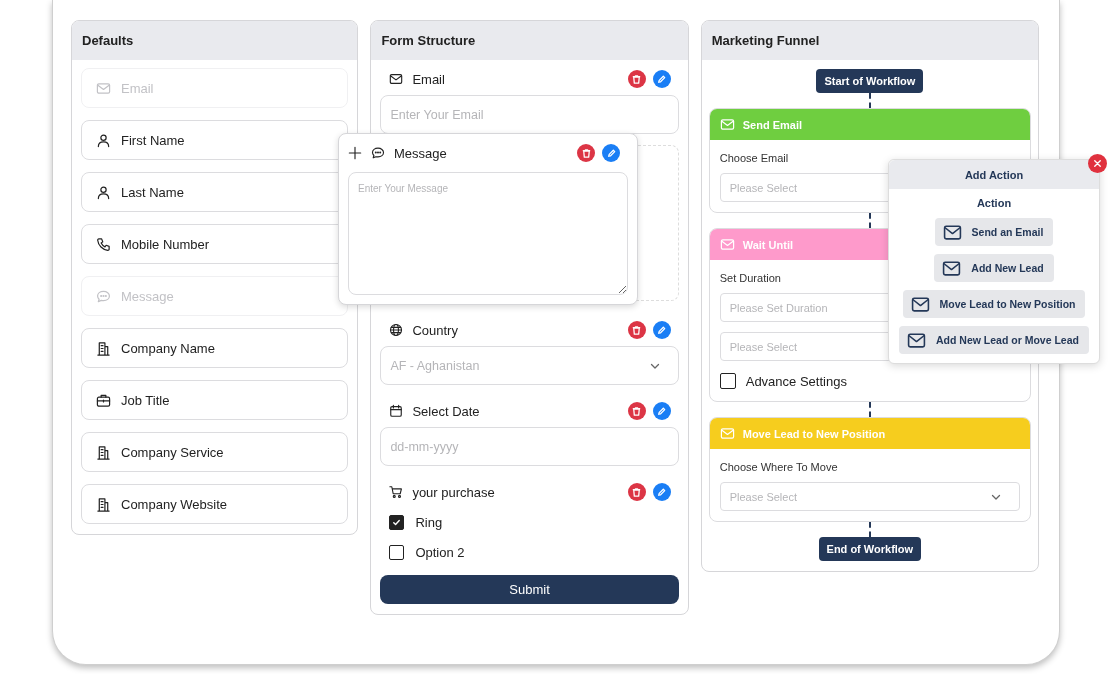  Describe the element at coordinates (765, 40) in the screenshot. I see `panel-title: Marketing Funnel` at that location.